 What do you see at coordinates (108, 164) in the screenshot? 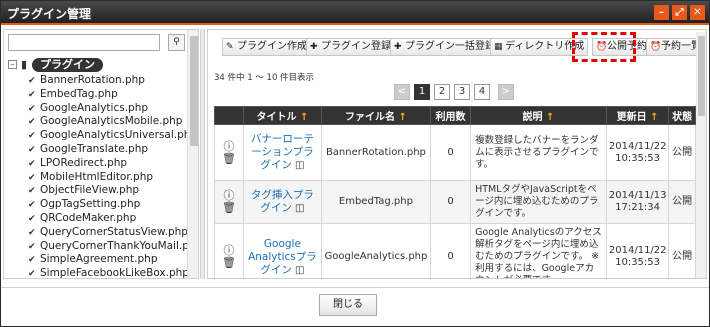
I see `tree-item: ✔ LPORedirect.php` at bounding box center [108, 164].